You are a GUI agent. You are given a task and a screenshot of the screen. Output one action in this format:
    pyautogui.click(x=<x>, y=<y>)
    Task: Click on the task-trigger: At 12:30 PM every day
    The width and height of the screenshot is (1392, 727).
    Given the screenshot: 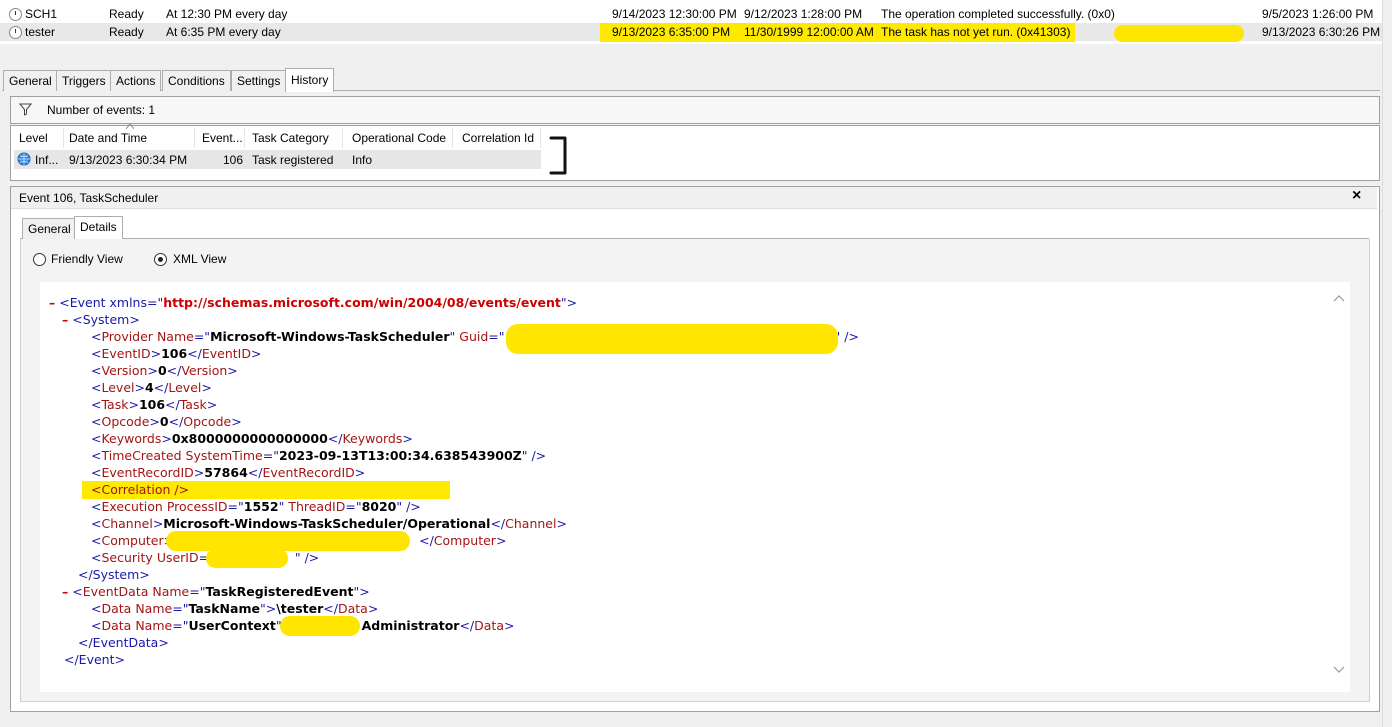 What is the action you would take?
    pyautogui.click(x=227, y=14)
    